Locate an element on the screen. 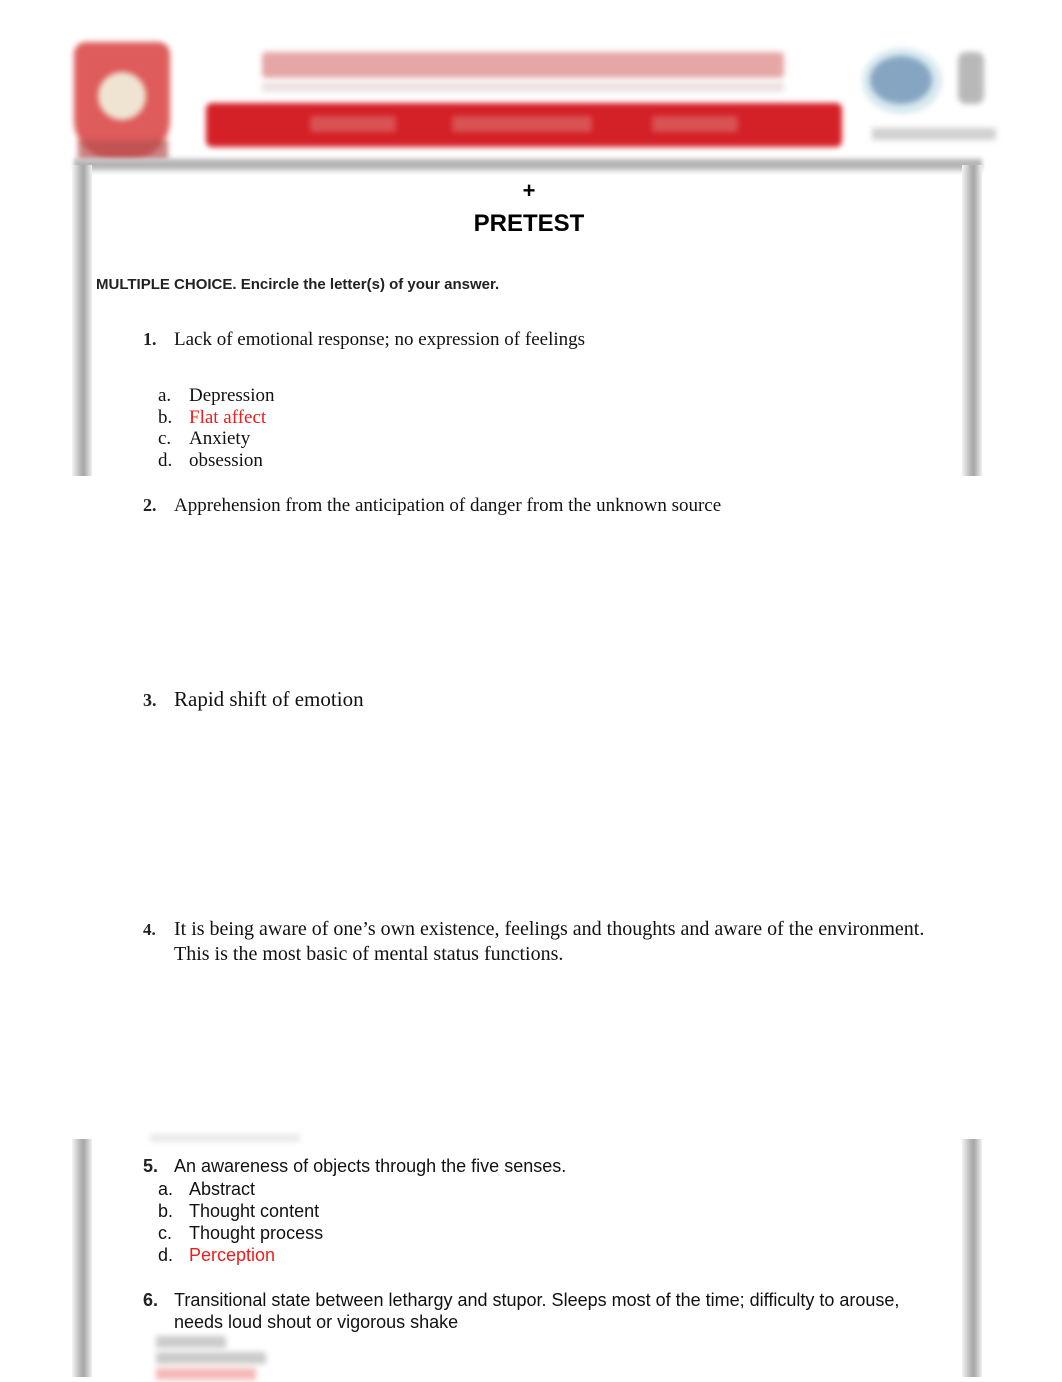  option-text: obsession is located at coordinates (226, 460).